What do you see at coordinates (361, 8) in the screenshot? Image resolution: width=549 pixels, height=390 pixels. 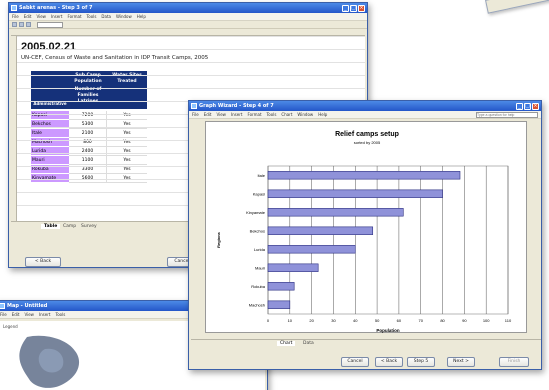 I see `close-button: ×` at bounding box center [361, 8].